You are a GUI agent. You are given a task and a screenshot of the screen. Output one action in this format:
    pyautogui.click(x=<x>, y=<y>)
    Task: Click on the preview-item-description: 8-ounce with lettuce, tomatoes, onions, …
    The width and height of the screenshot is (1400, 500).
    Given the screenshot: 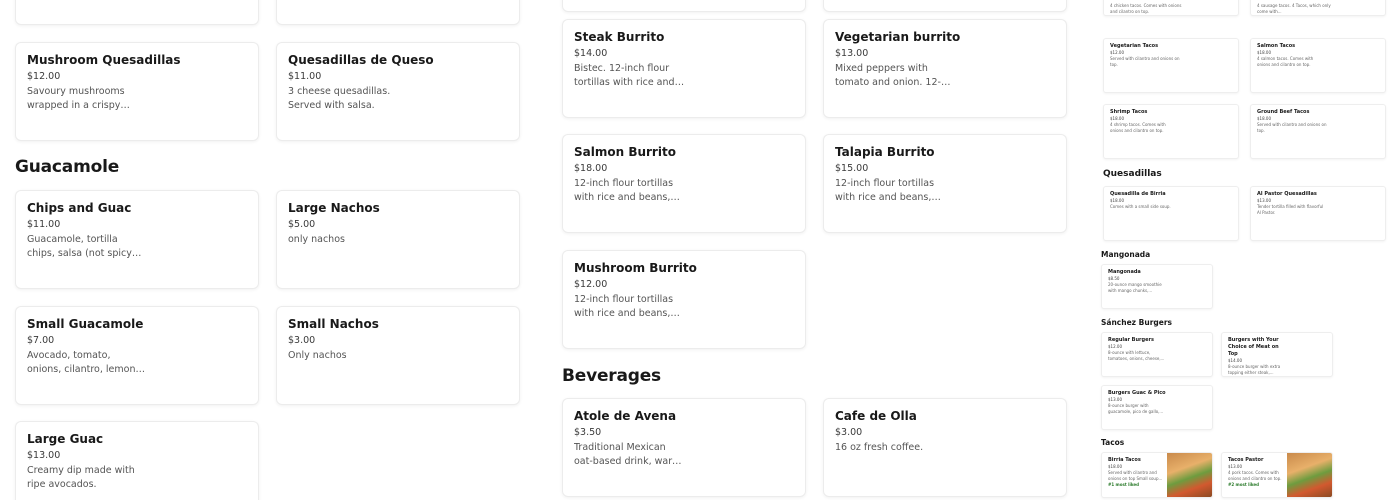 What is the action you would take?
    pyautogui.click(x=1136, y=355)
    